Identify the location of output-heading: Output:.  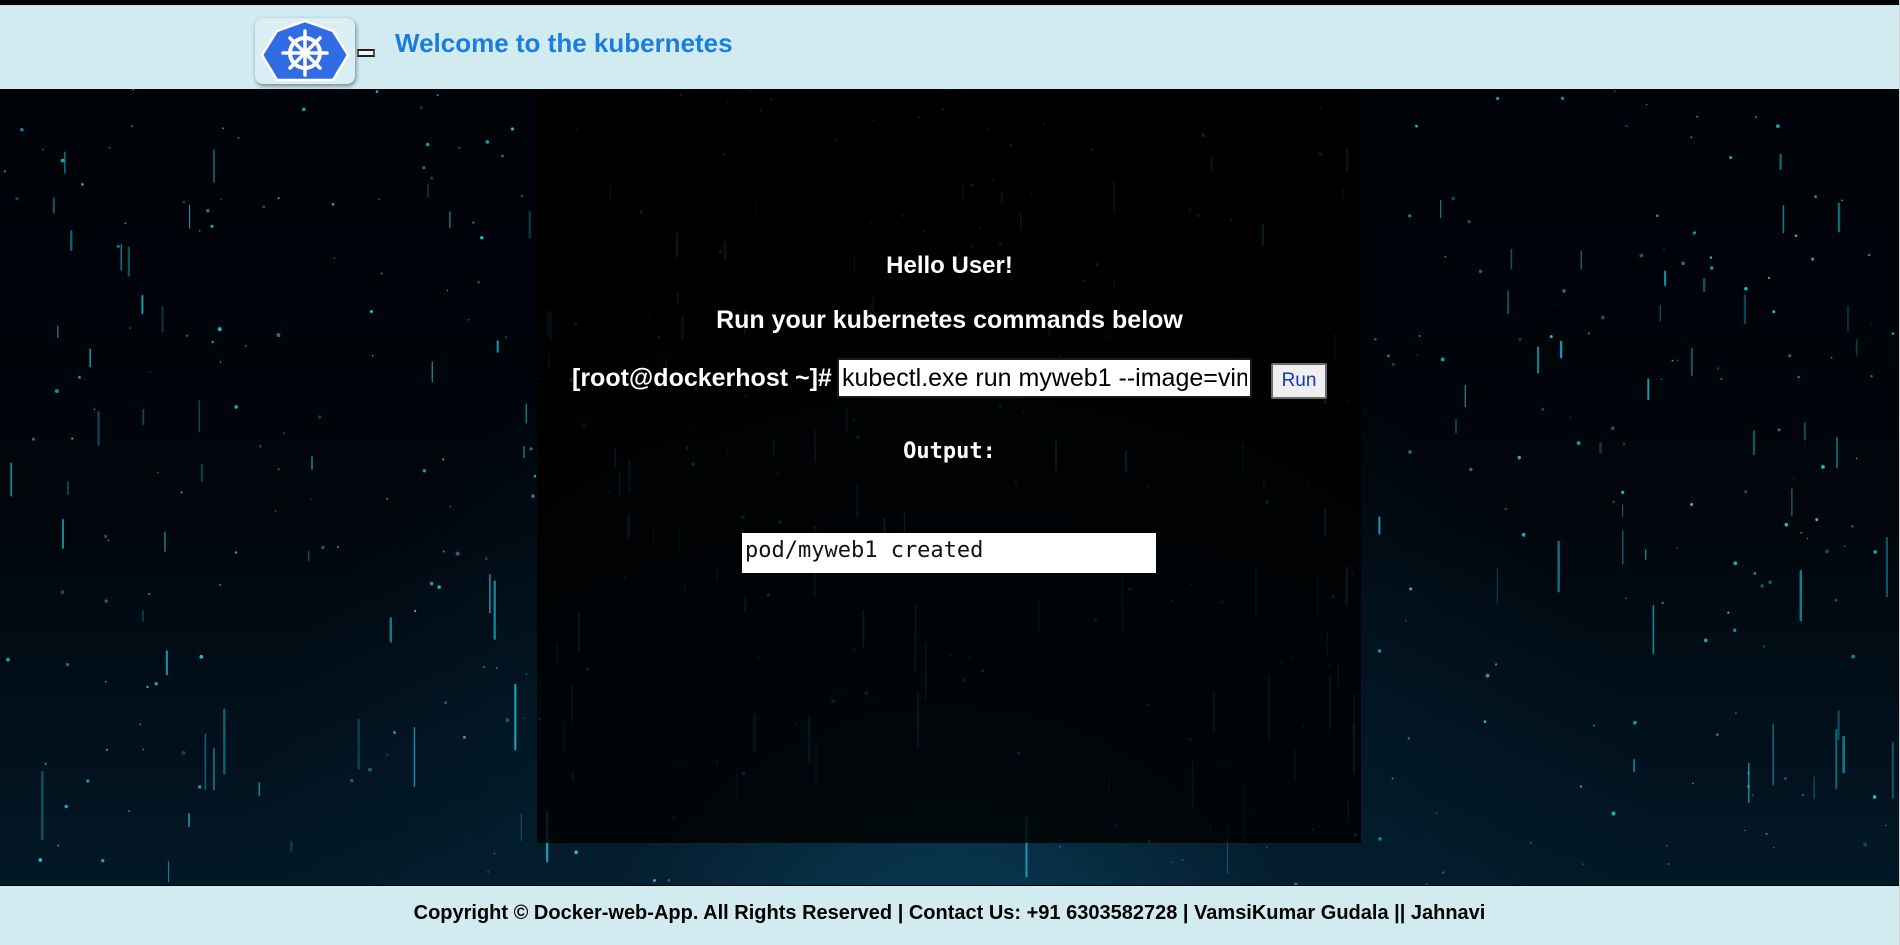
(949, 451).